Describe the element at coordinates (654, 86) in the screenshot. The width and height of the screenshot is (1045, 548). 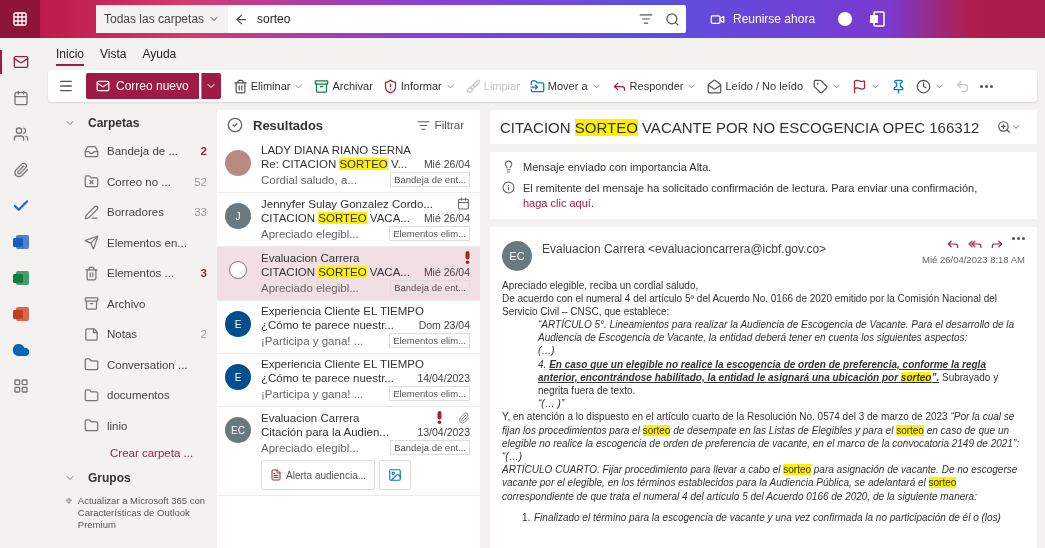
I see `toolbar-button: Responder` at that location.